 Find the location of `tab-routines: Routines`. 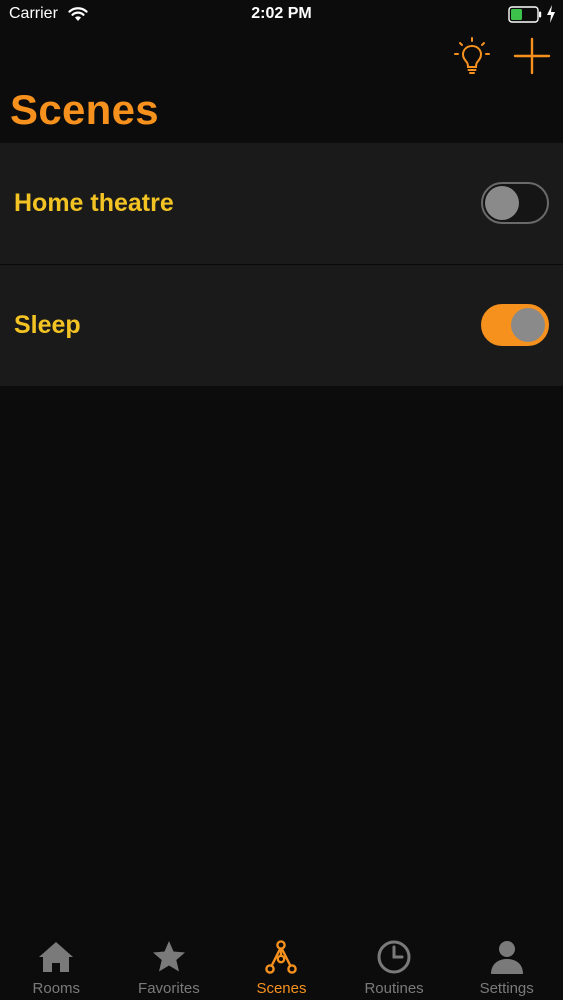

tab-routines: Routines is located at coordinates (394, 966).